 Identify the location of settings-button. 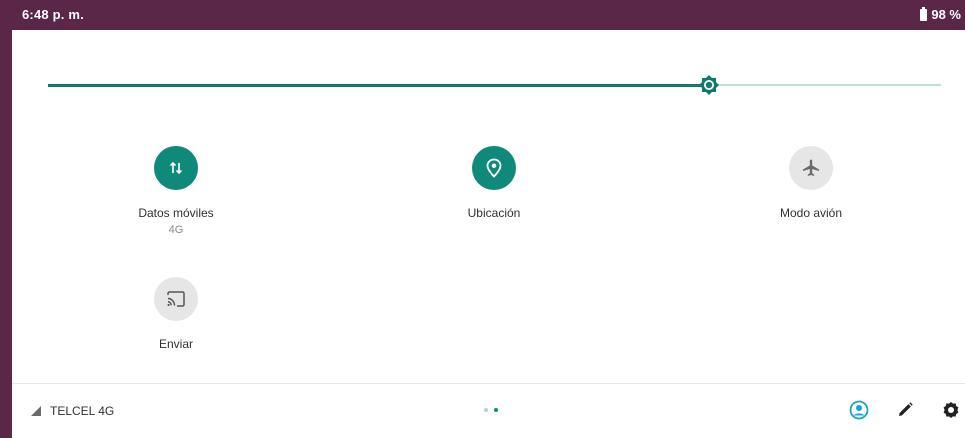
(951, 410).